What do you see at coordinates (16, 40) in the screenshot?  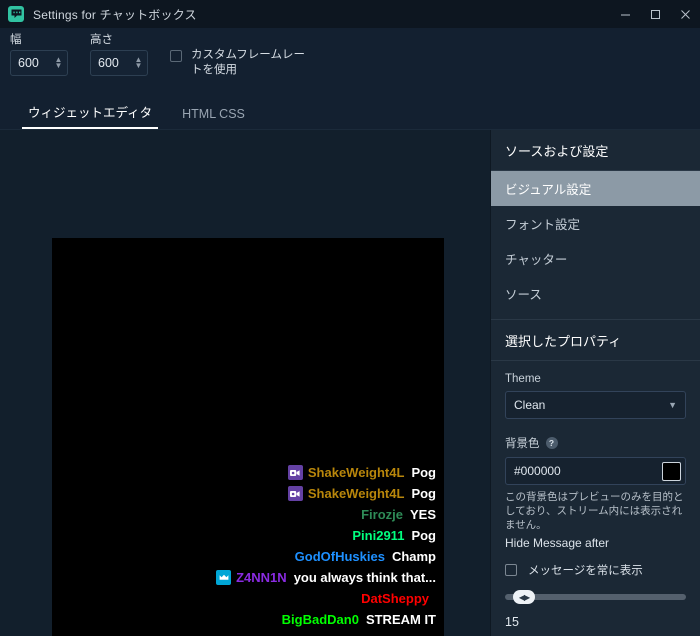 I see `width-label: 幅` at bounding box center [16, 40].